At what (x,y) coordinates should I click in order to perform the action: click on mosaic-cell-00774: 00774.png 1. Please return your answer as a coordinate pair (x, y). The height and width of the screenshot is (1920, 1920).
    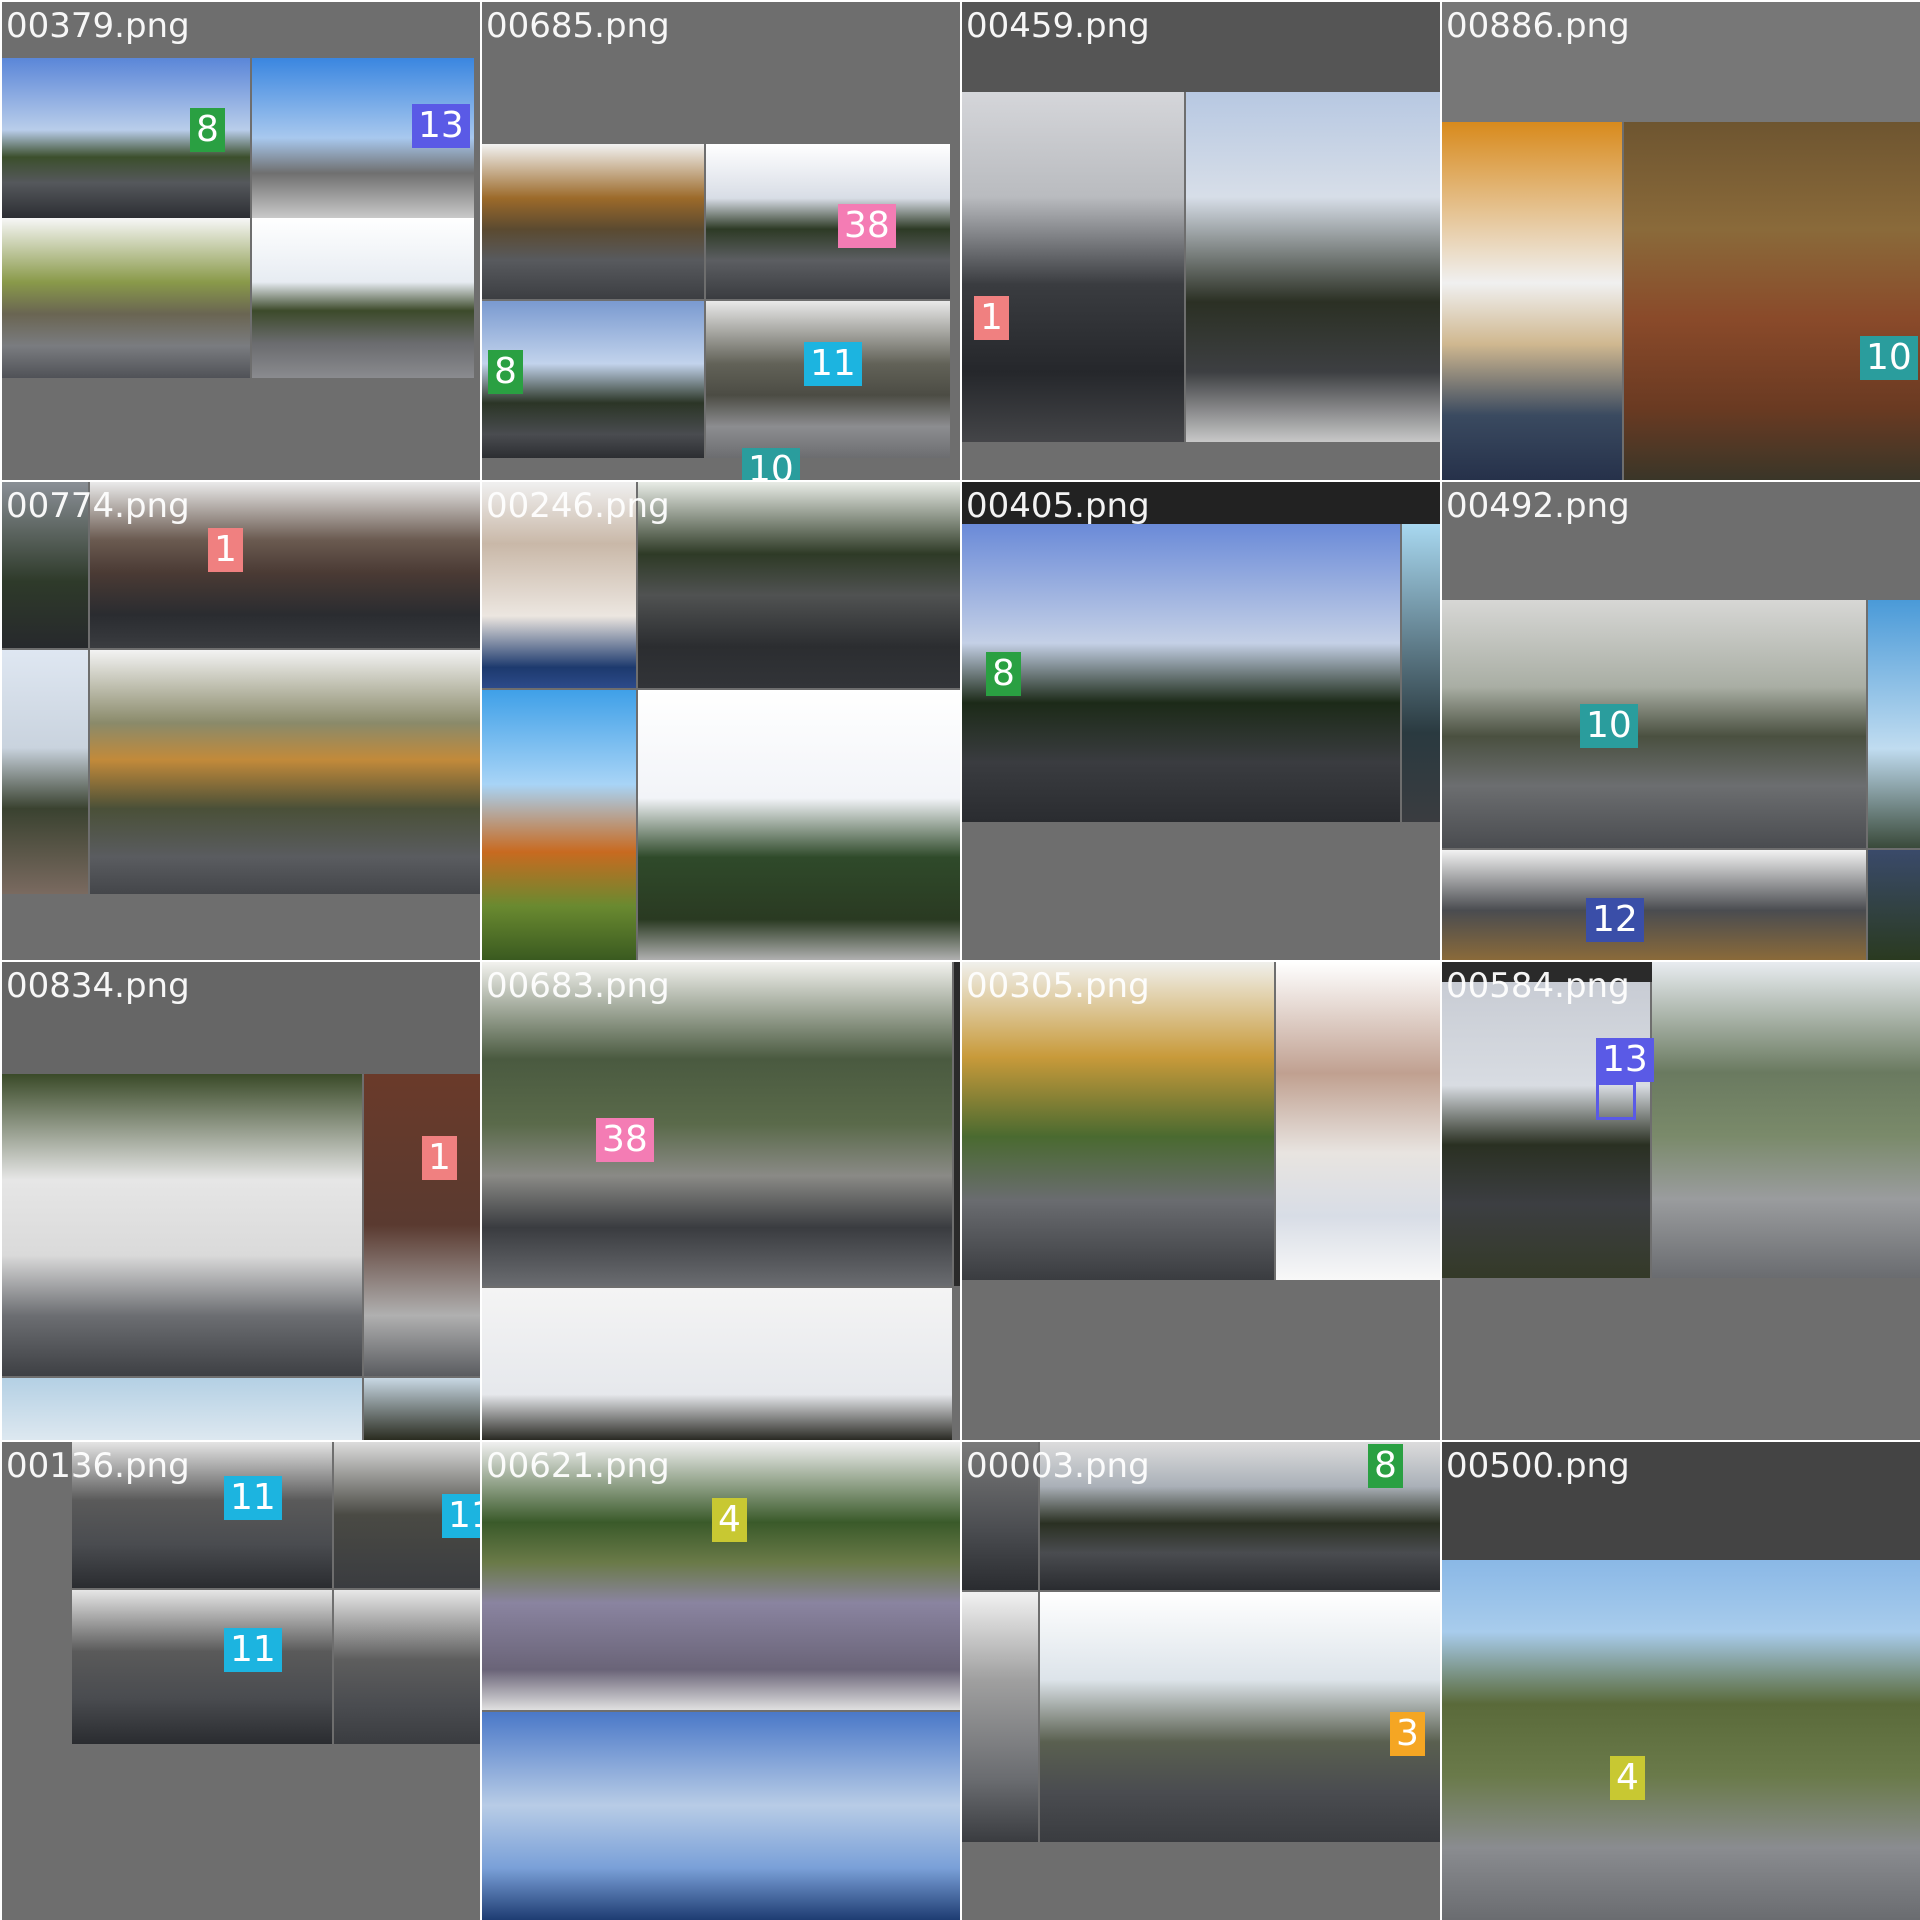
    Looking at the image, I should click on (241, 721).